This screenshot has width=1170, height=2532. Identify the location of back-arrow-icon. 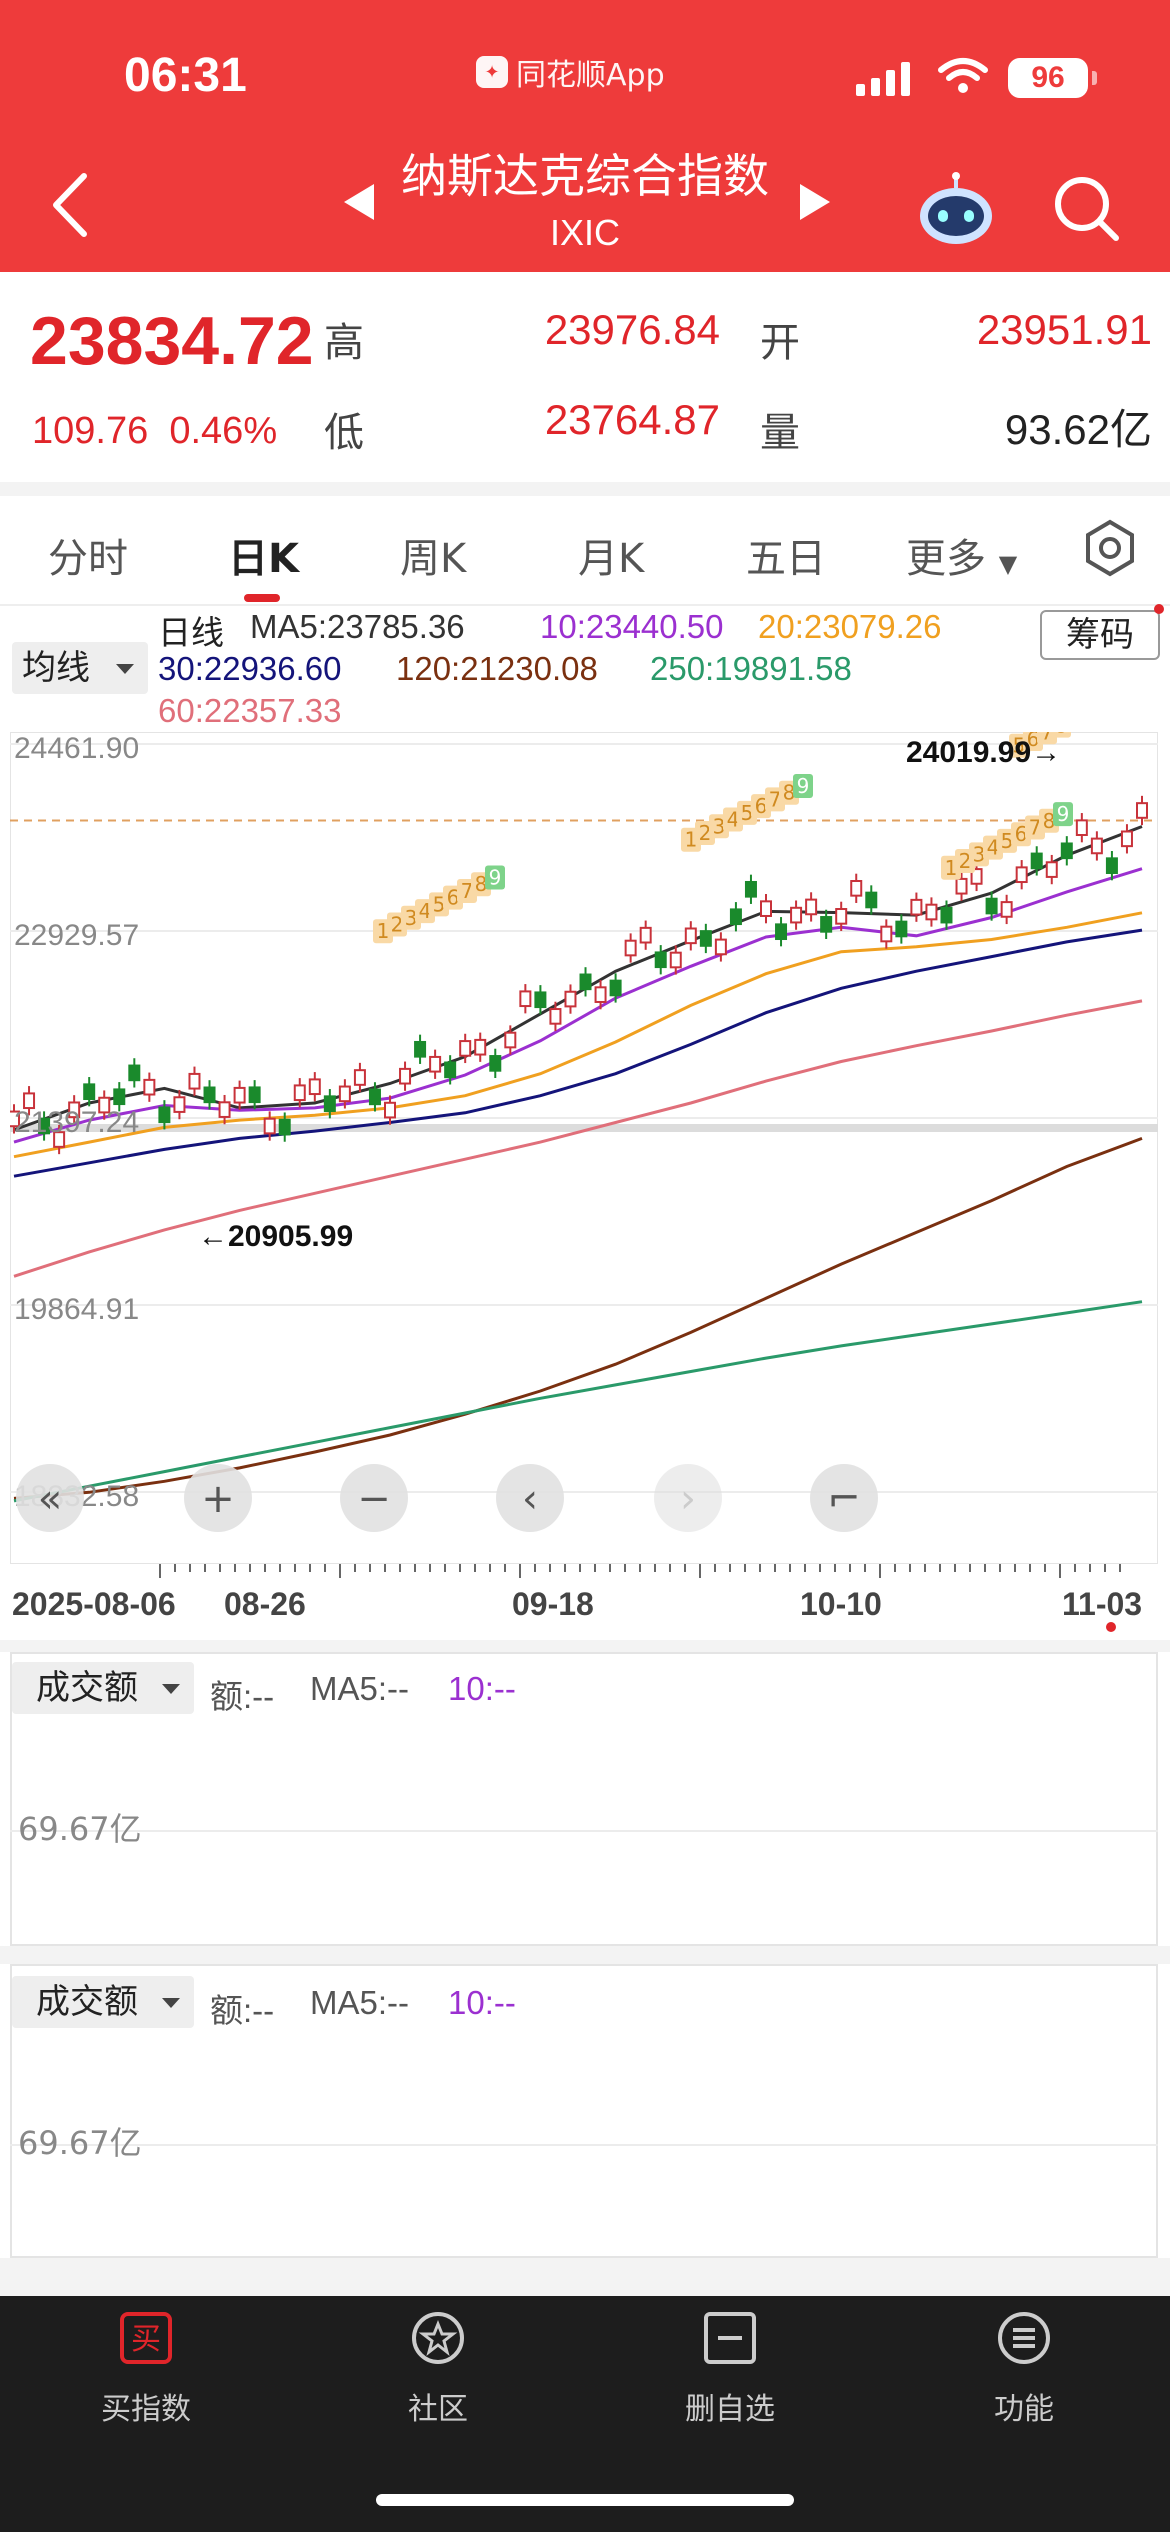
(74, 205).